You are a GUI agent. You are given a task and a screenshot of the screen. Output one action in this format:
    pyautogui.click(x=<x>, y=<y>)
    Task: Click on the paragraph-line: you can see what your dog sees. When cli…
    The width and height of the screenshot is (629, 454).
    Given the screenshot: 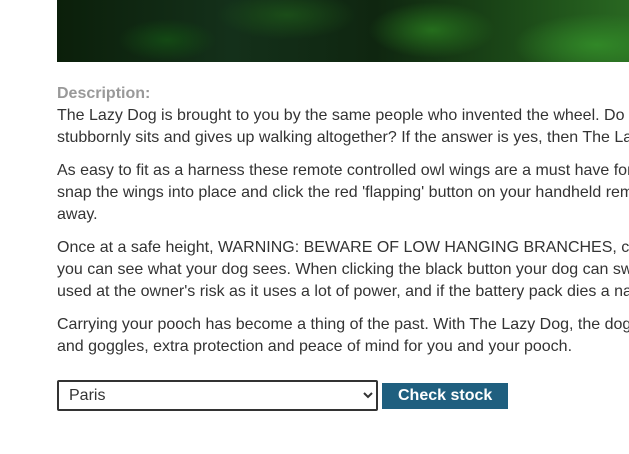 What is the action you would take?
    pyautogui.click(x=343, y=269)
    